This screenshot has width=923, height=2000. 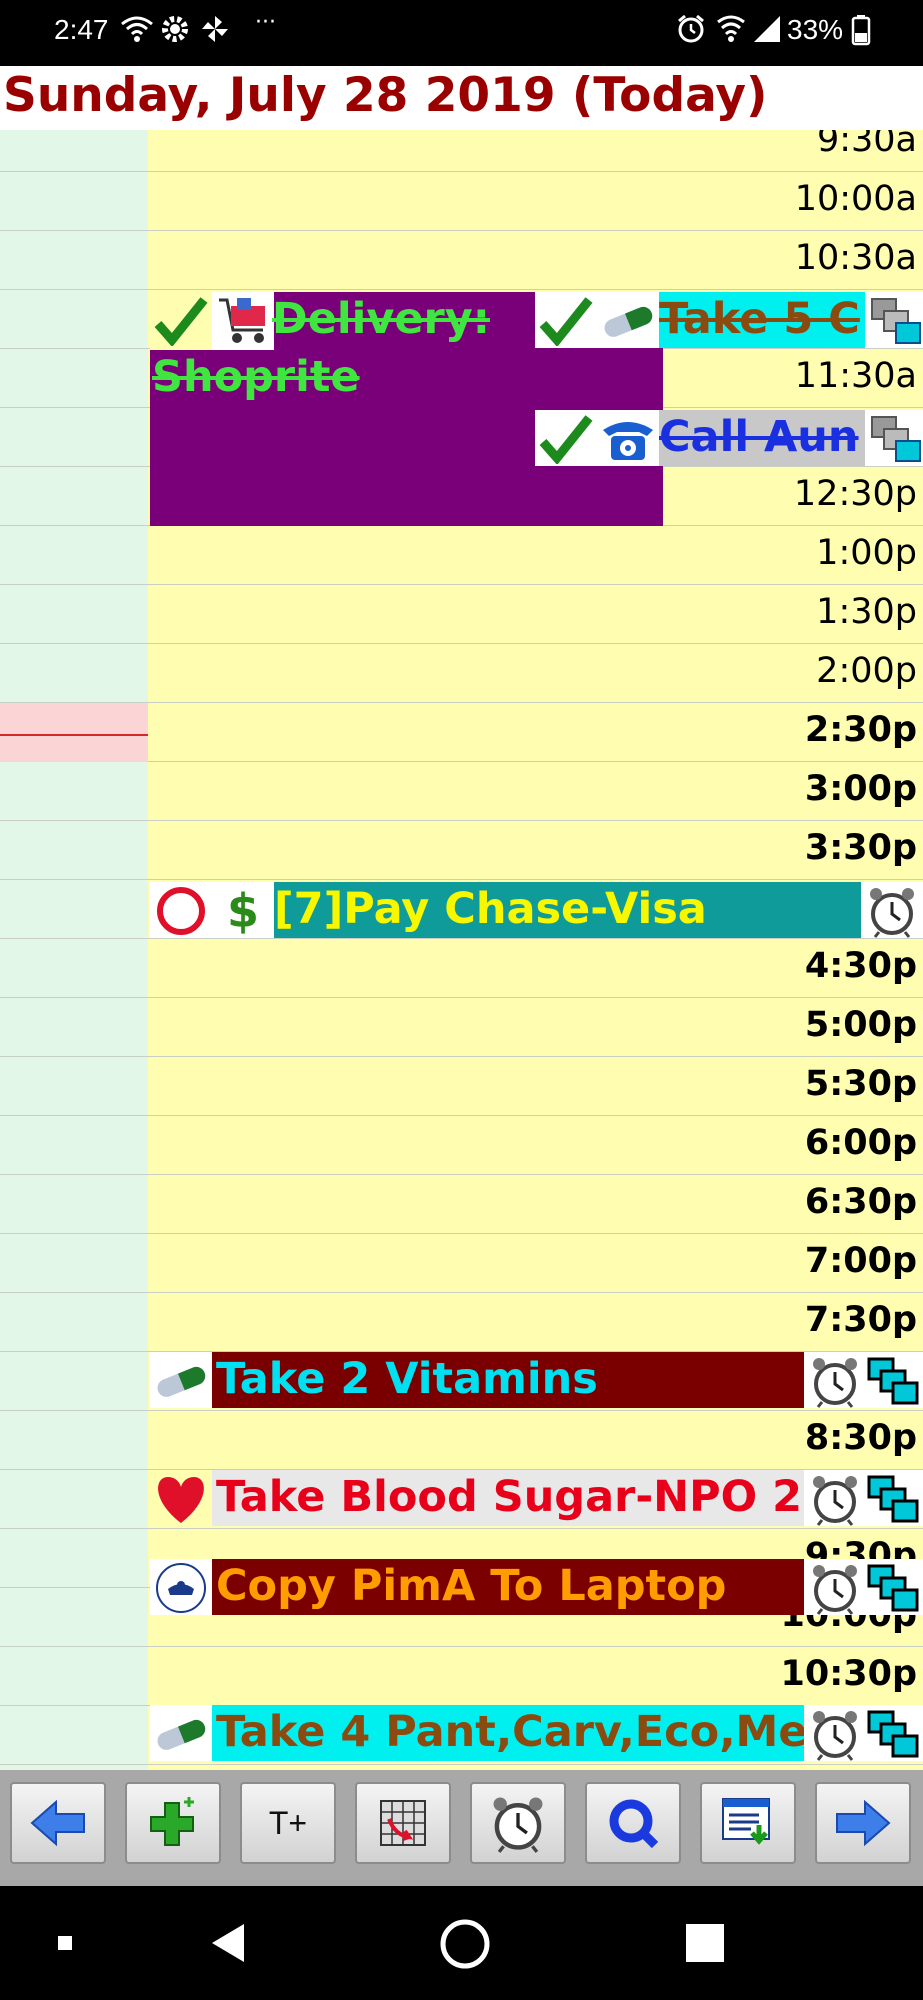 I want to click on forward-arrow-icon, so click(x=863, y=1823).